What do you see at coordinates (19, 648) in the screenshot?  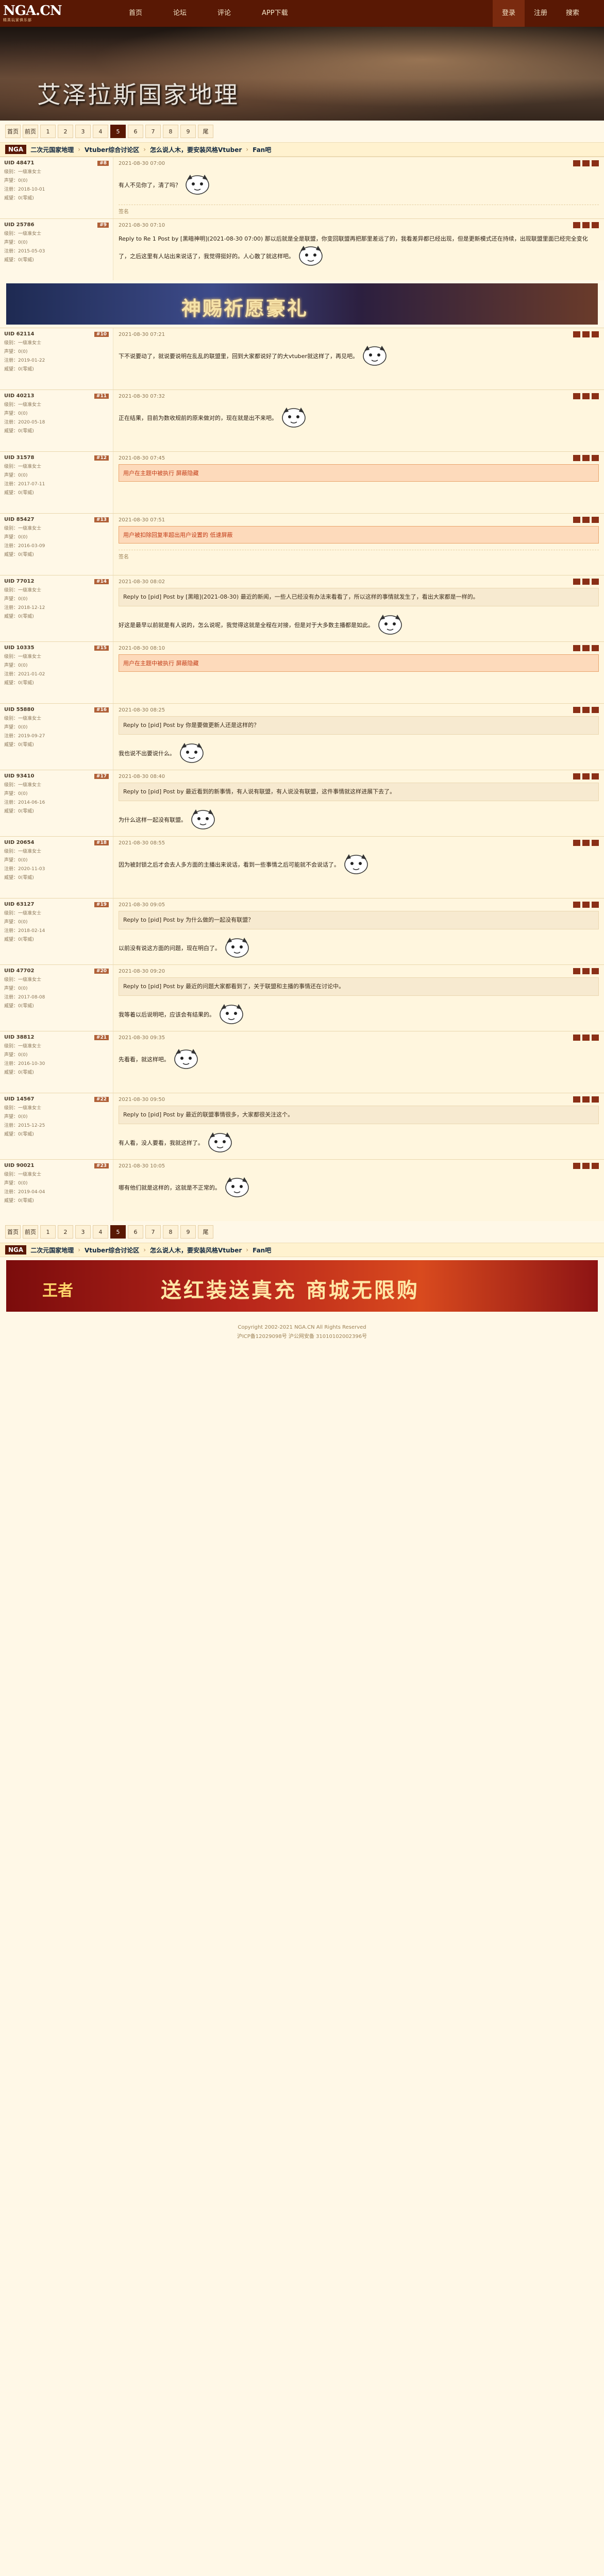 I see `author-uid: UID 10335` at bounding box center [19, 648].